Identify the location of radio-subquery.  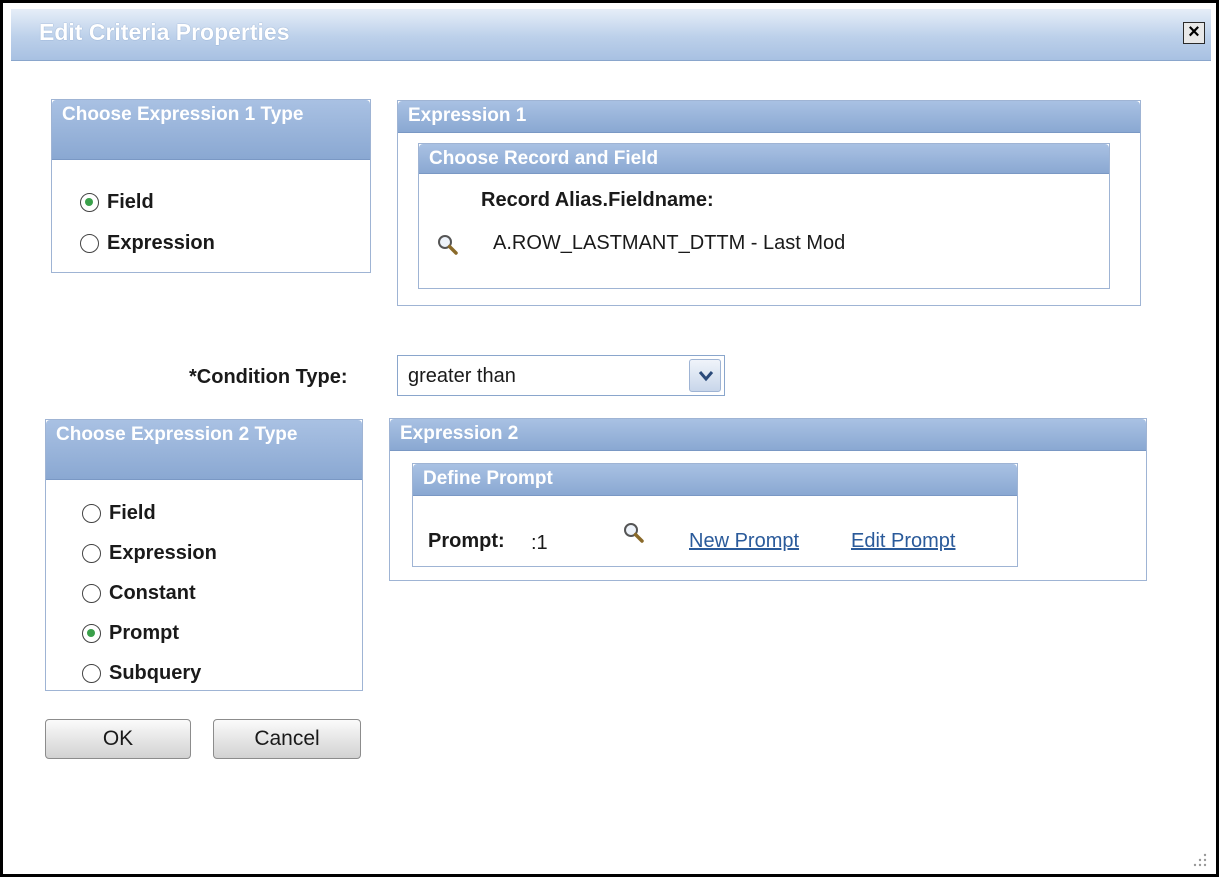
(91, 673).